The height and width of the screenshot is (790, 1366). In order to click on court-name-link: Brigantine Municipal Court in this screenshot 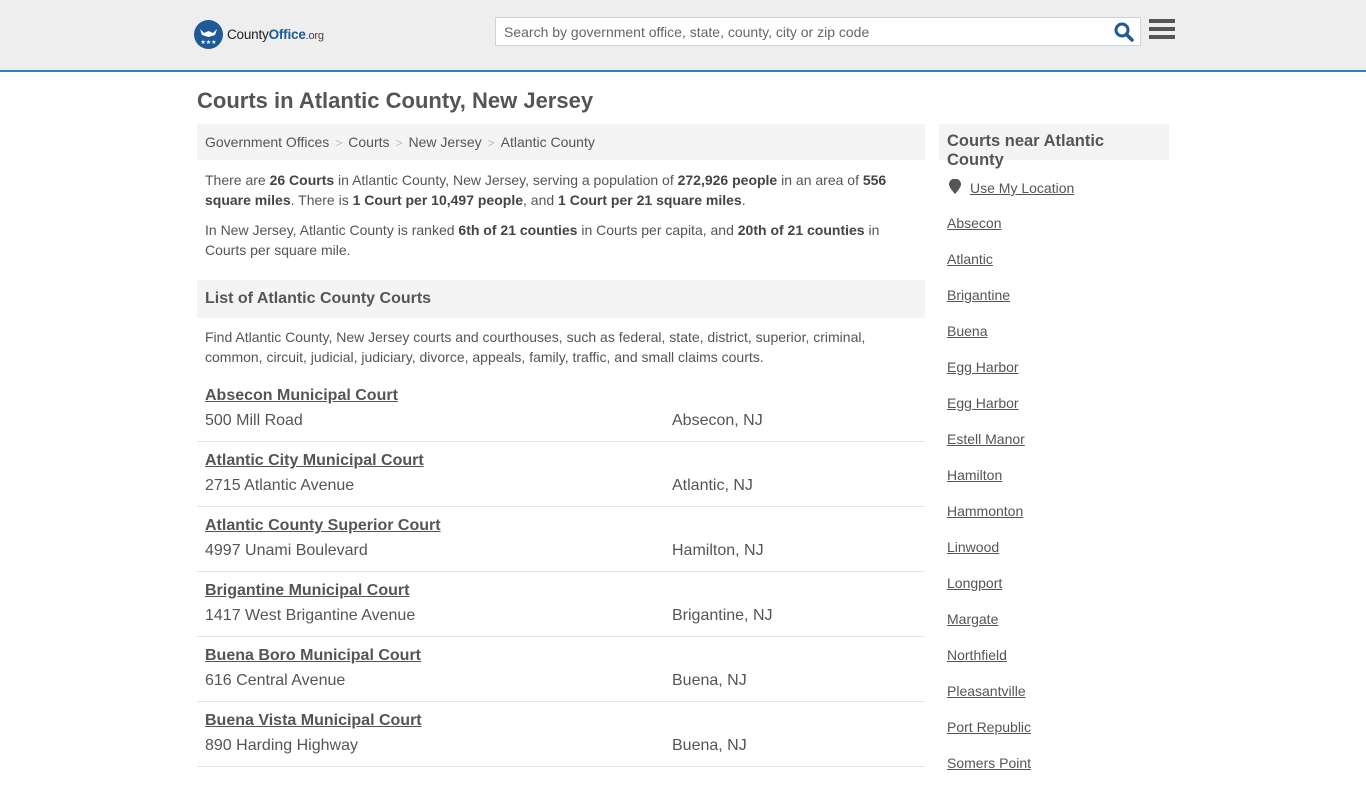, I will do `click(307, 591)`.